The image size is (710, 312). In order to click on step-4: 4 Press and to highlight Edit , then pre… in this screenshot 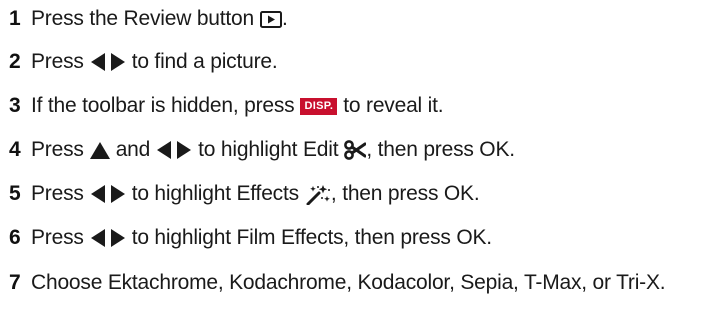, I will do `click(257, 150)`.